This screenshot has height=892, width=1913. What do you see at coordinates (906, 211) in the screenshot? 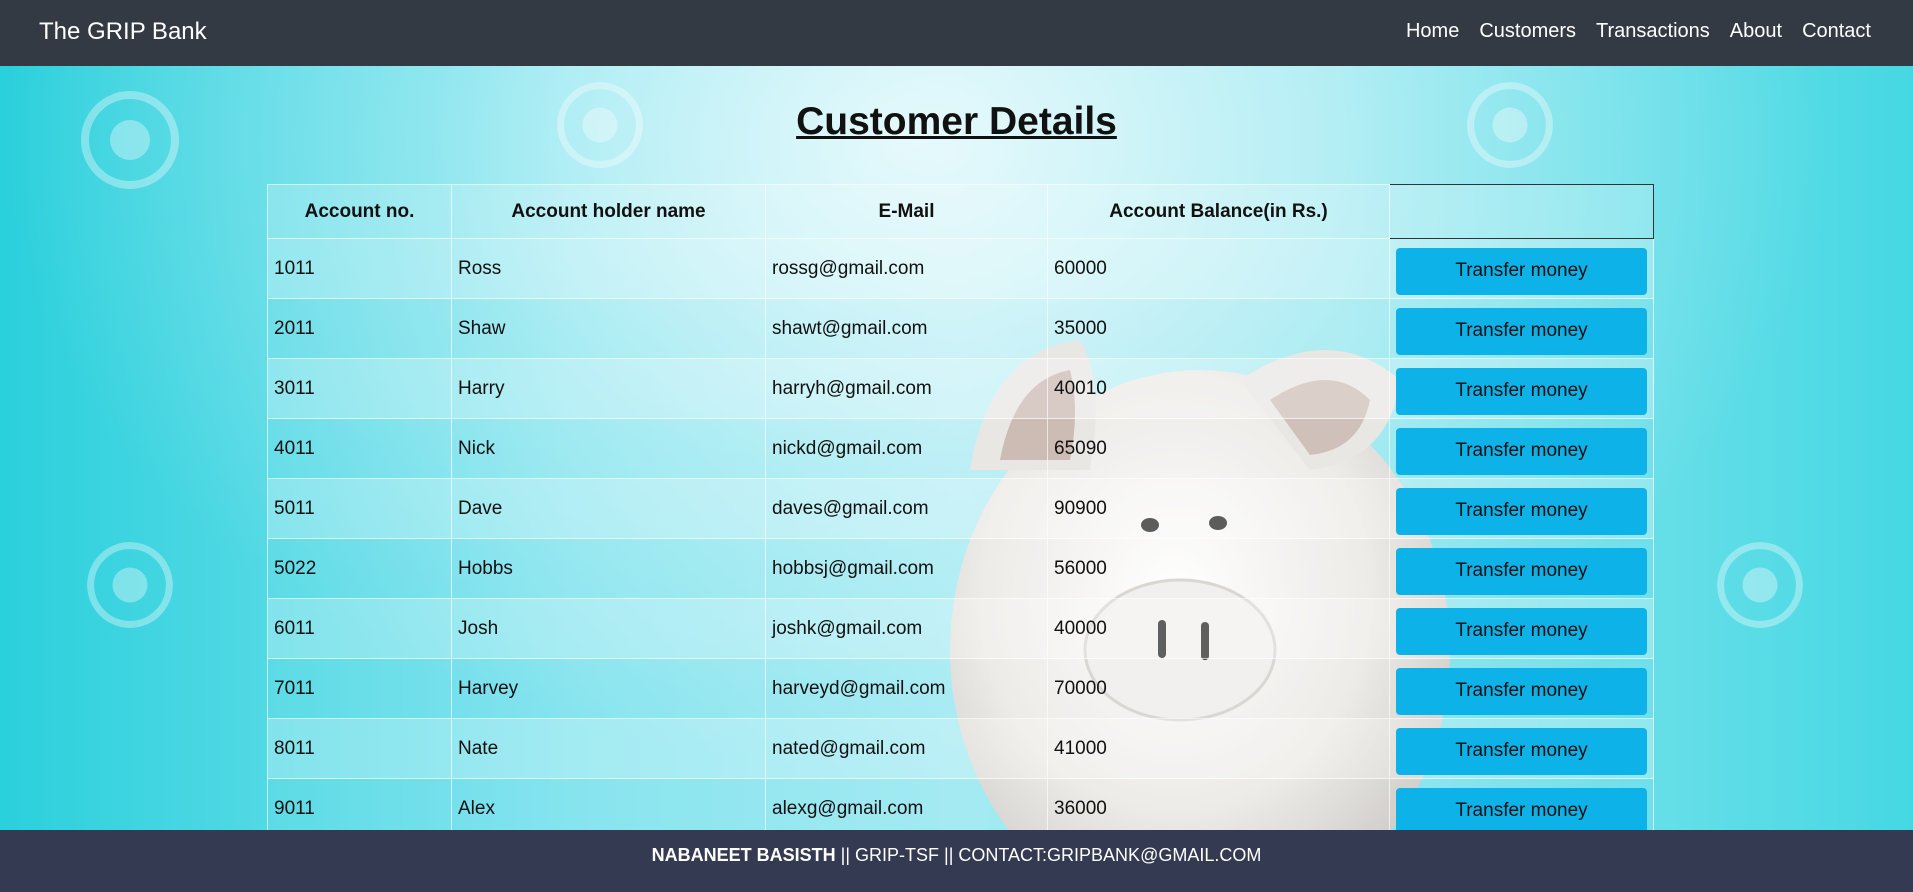
I see `header-email: E-Mail` at bounding box center [906, 211].